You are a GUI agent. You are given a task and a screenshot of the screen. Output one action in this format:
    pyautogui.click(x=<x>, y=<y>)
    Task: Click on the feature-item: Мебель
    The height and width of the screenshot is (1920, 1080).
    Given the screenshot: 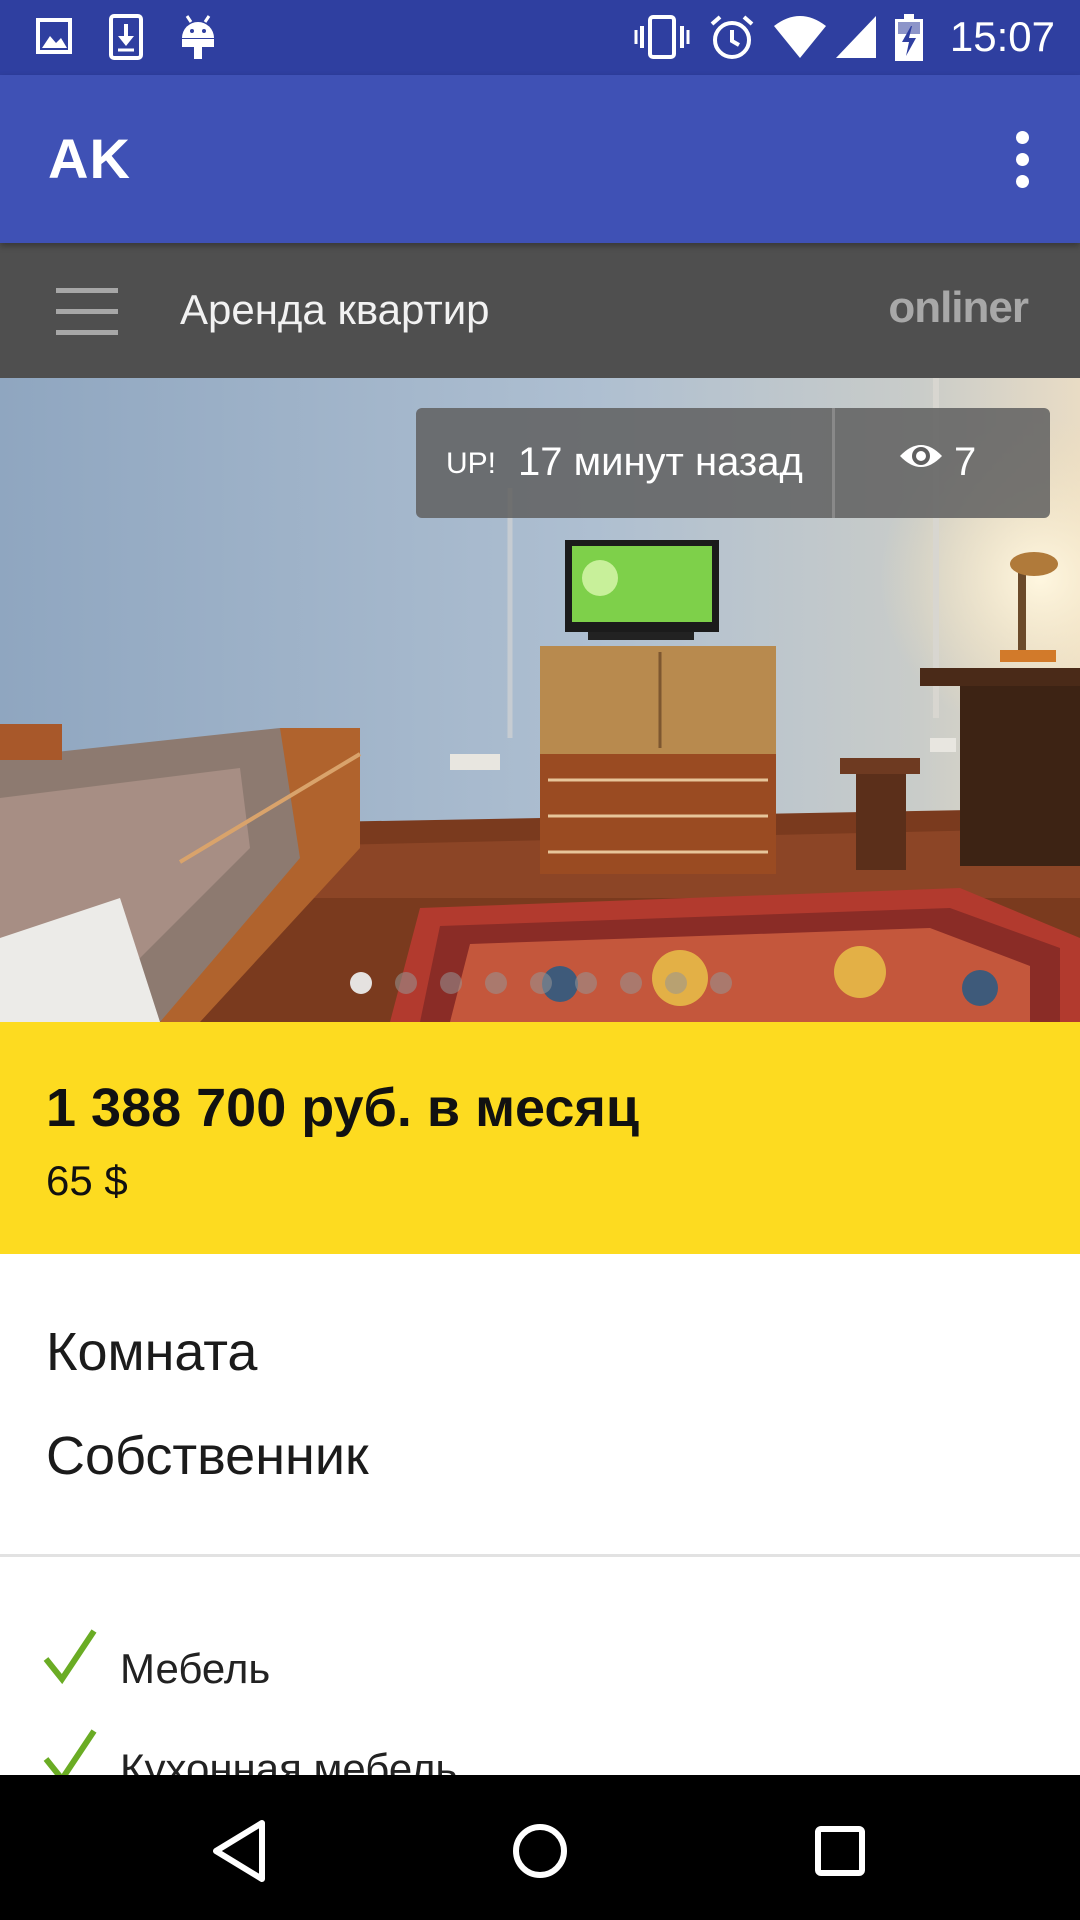 What is the action you would take?
    pyautogui.click(x=540, y=1675)
    